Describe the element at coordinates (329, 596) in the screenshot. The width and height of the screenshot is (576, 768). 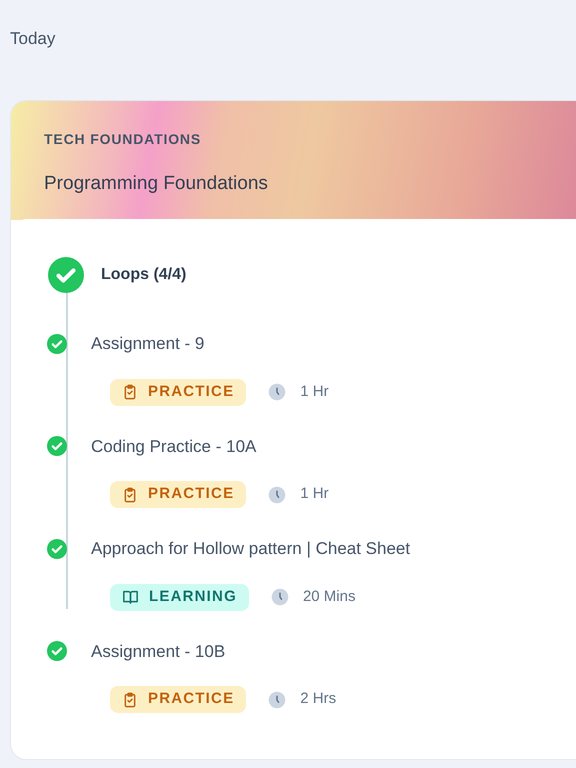
I see `duration: 20 Mins` at that location.